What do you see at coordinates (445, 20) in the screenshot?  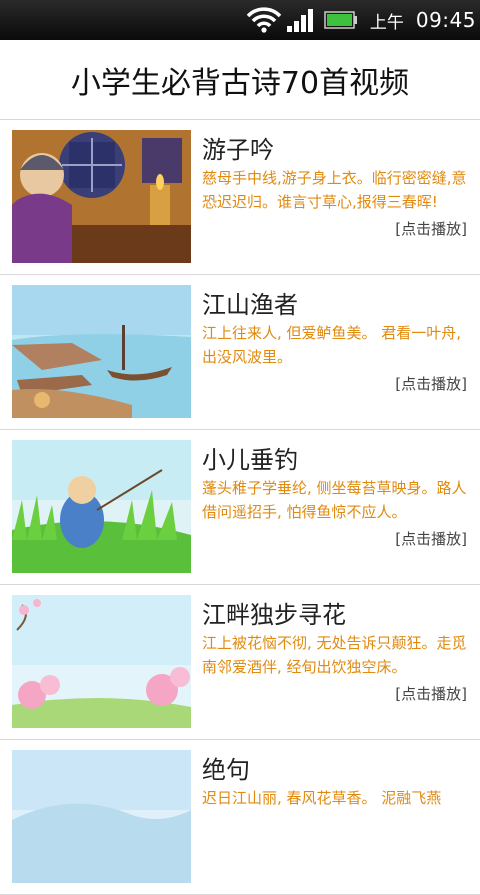 I see `status-clock: 09:45` at bounding box center [445, 20].